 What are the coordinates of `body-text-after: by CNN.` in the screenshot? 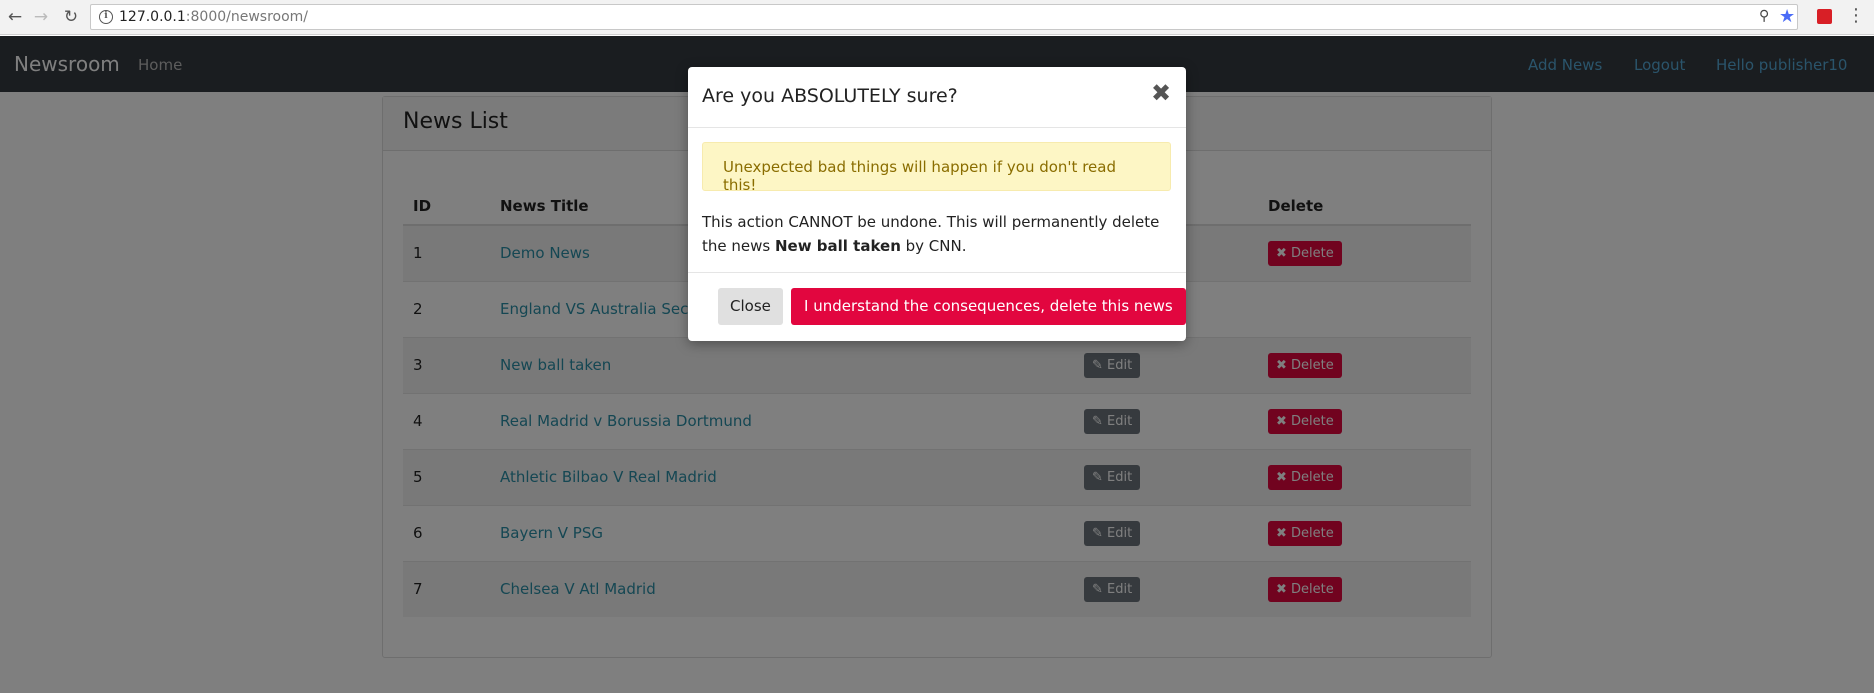 It's located at (933, 246).